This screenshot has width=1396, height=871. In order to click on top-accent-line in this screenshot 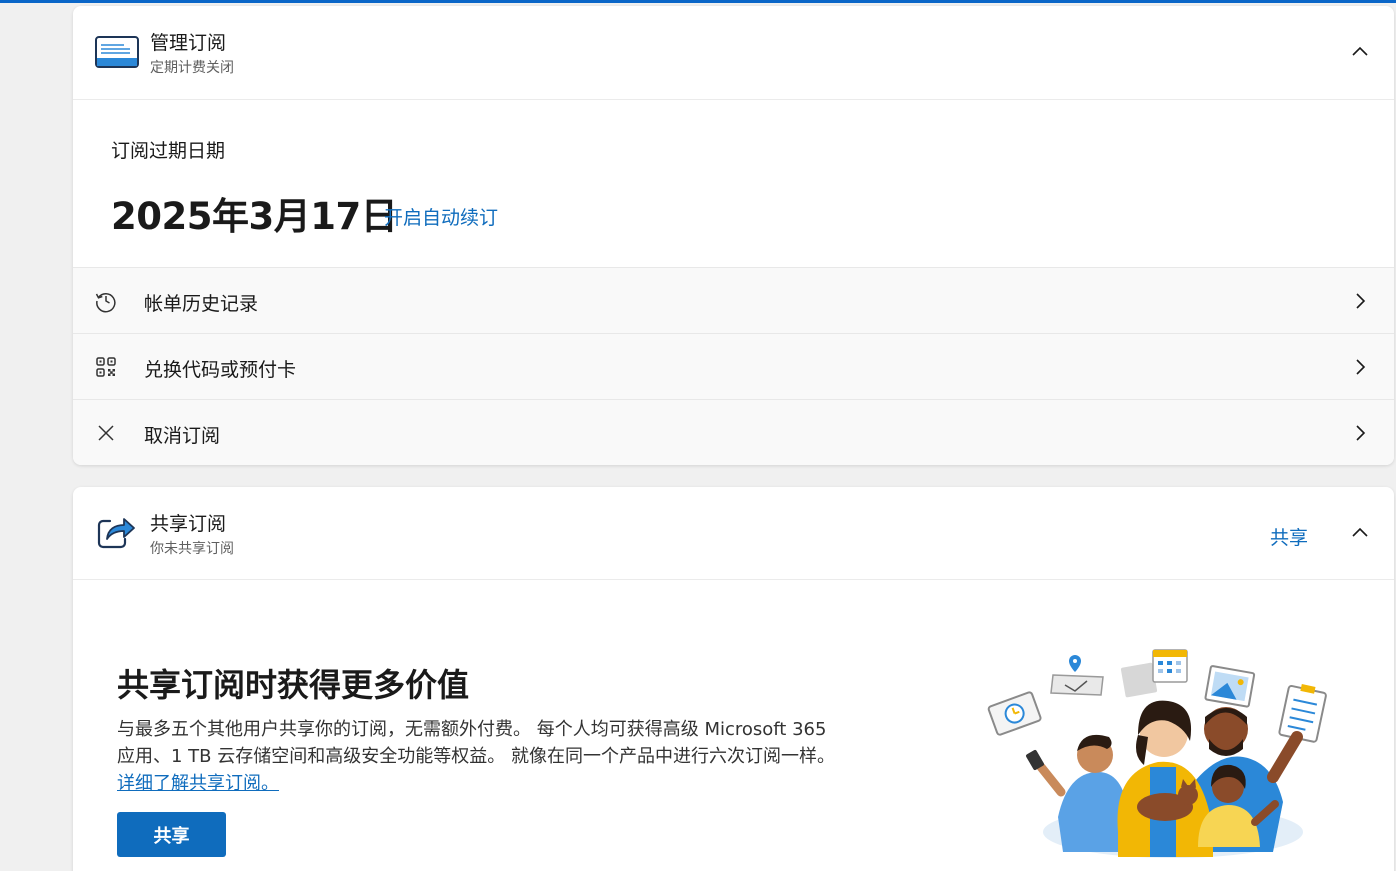, I will do `click(698, 1)`.